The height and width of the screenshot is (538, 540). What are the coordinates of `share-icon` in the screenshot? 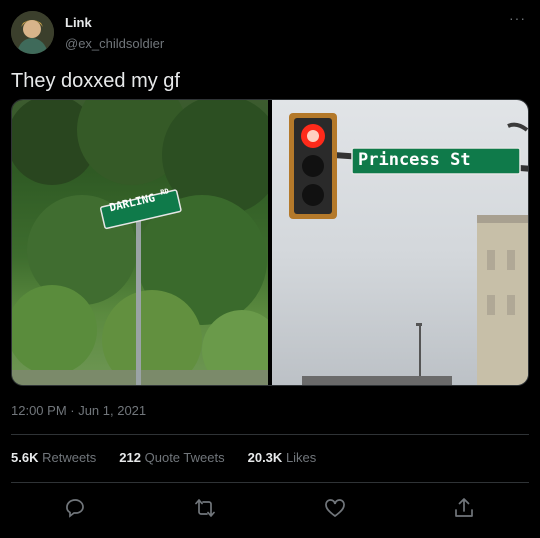 It's located at (464, 507).